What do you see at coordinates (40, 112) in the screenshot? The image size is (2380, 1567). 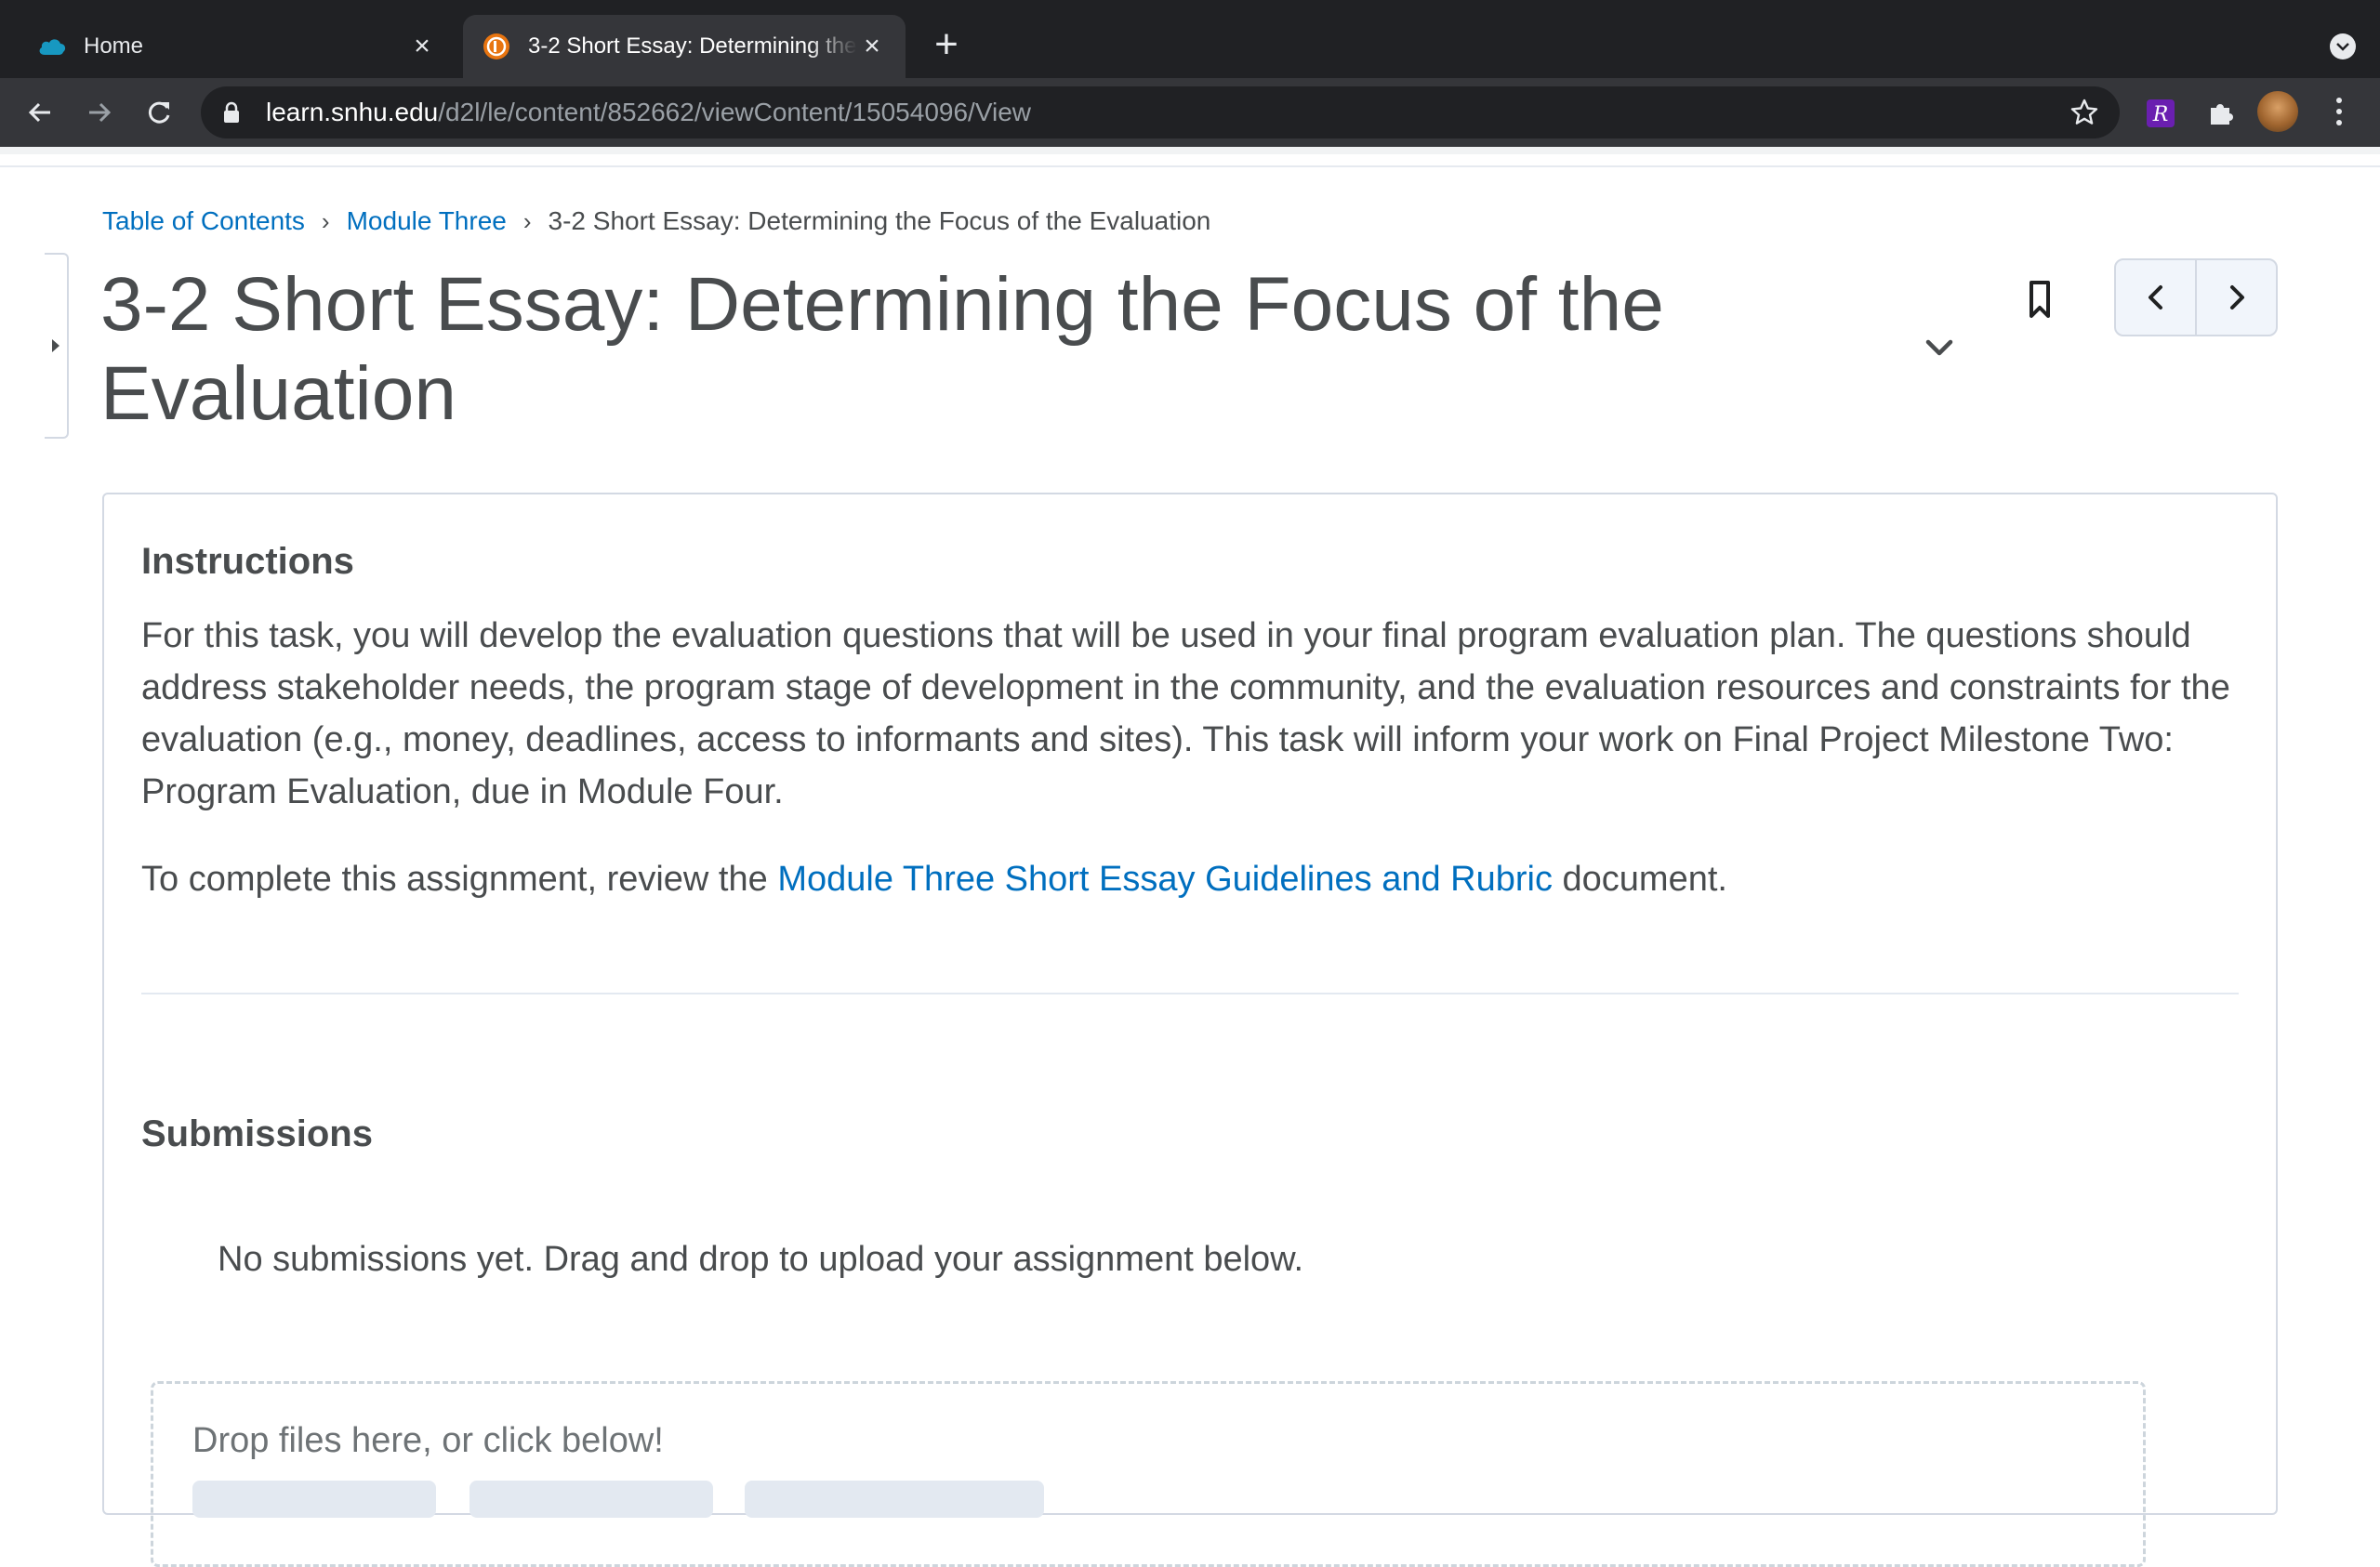 I see `back-icon` at bounding box center [40, 112].